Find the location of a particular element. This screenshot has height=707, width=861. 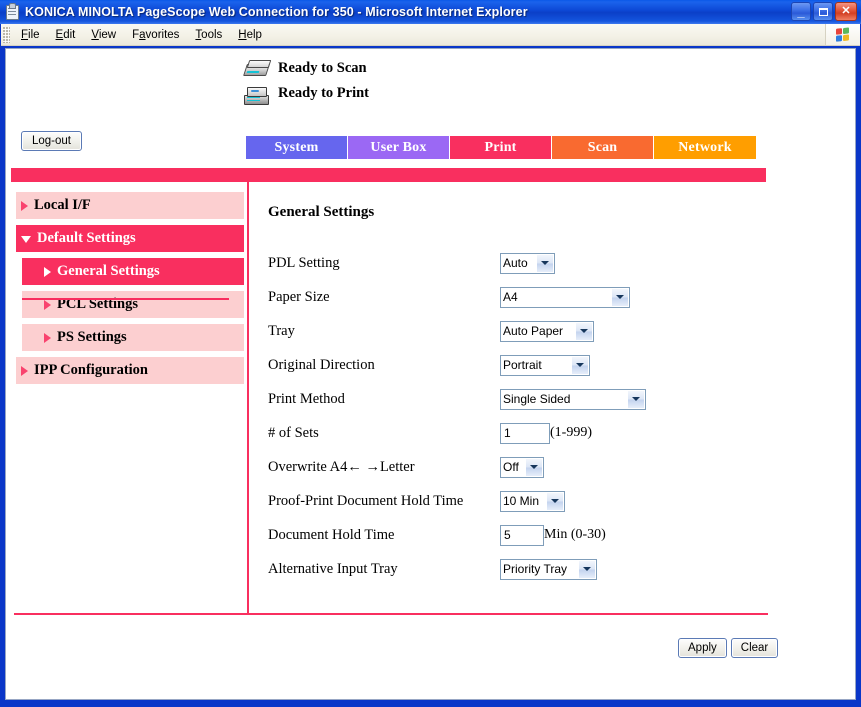

document-hold-time-input is located at coordinates (522, 535).